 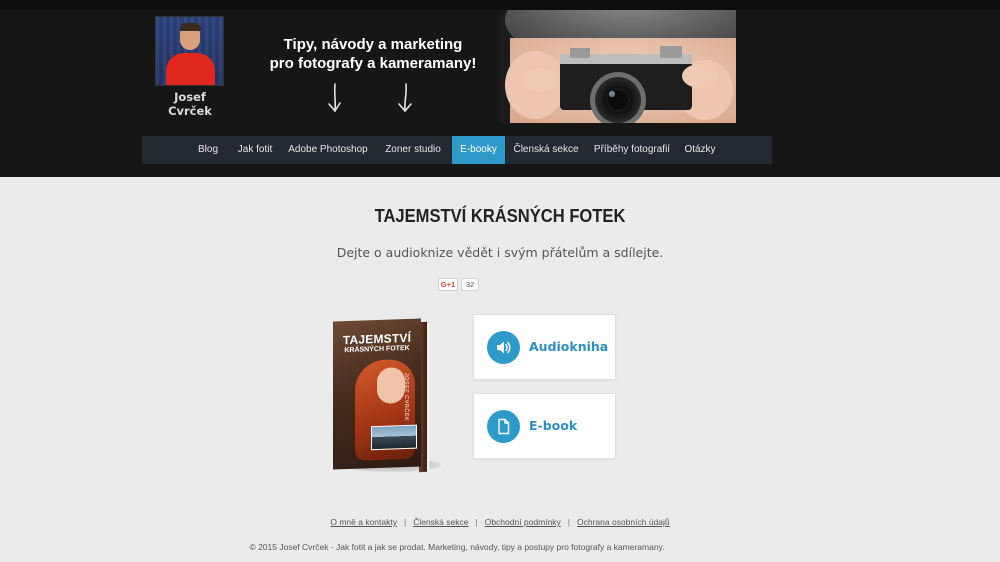 What do you see at coordinates (373, 44) in the screenshot?
I see `tagline-line-1: Tipy, návody a marketing` at bounding box center [373, 44].